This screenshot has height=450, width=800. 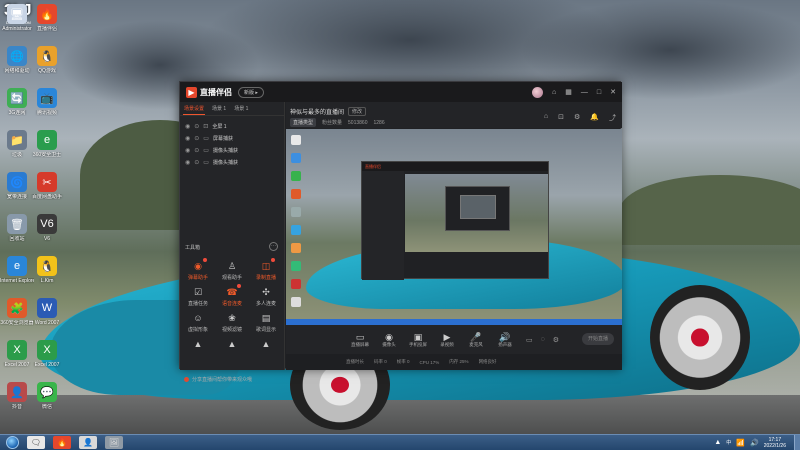 What do you see at coordinates (47, 186) in the screenshot?
I see `desktop-icon: ✂ 百度网盘助手` at bounding box center [47, 186].